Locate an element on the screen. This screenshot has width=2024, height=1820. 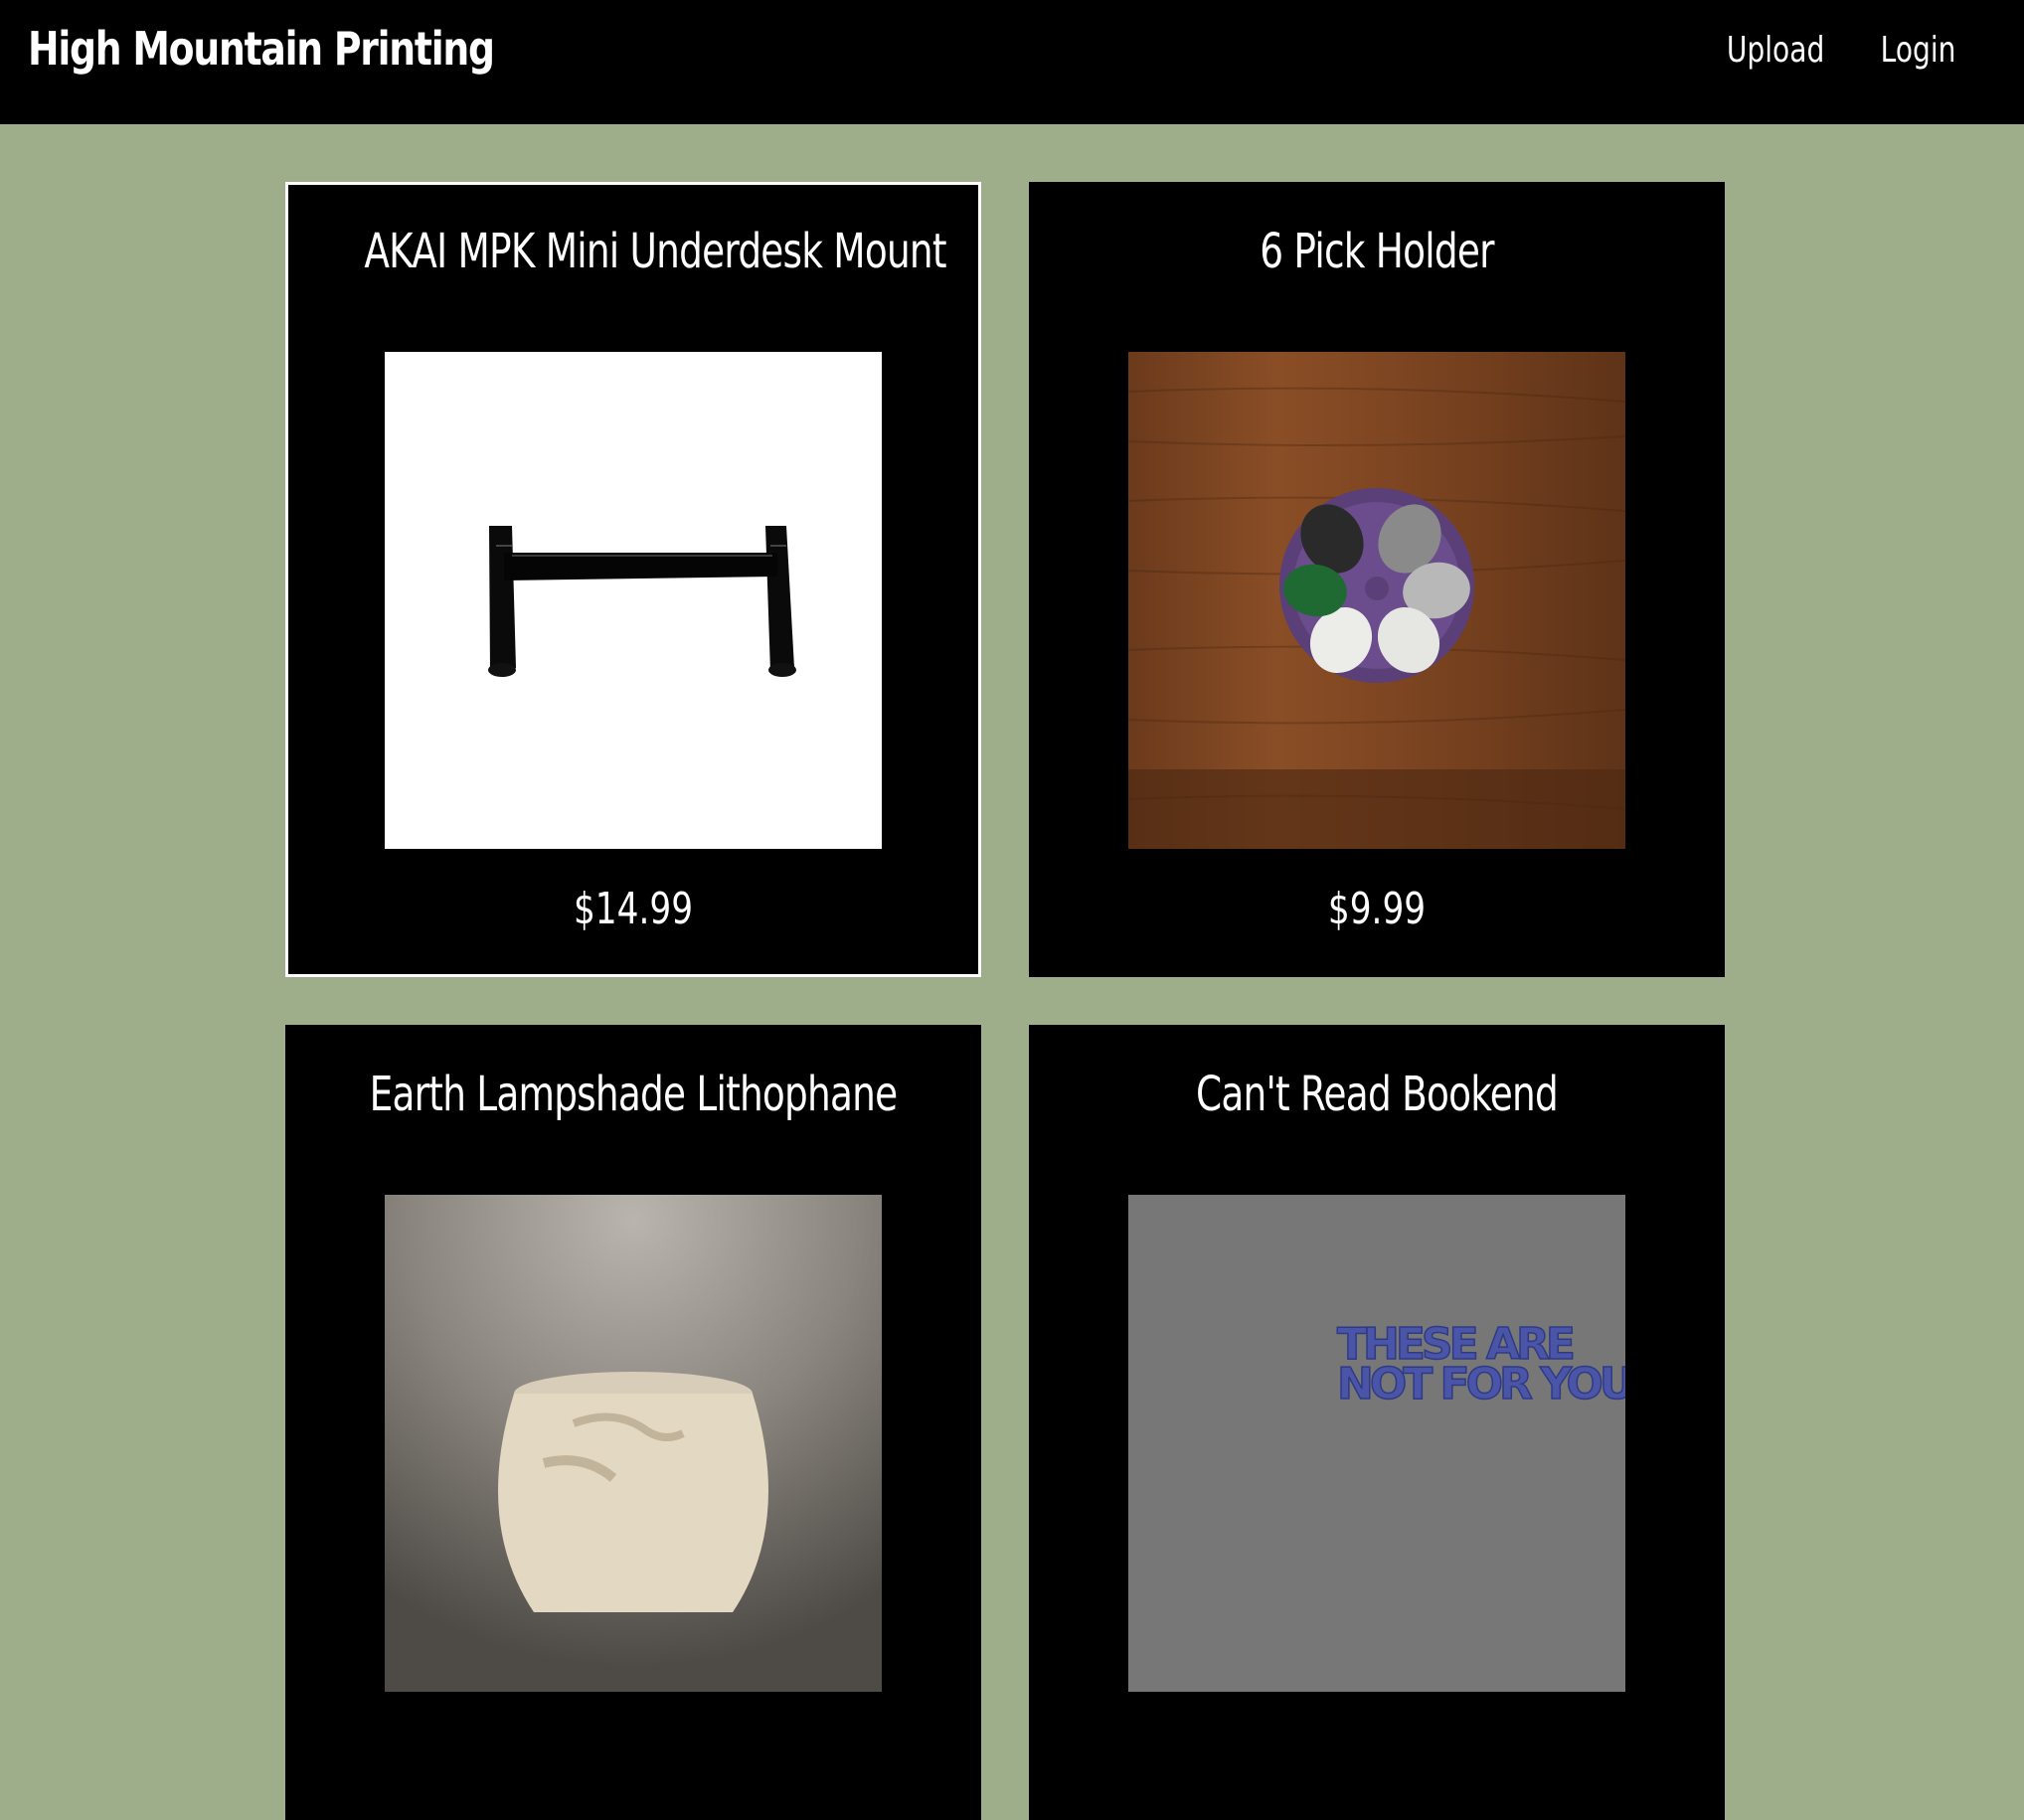
product-title: AKAI MPK Mini Underdesk Mount is located at coordinates (655, 251).